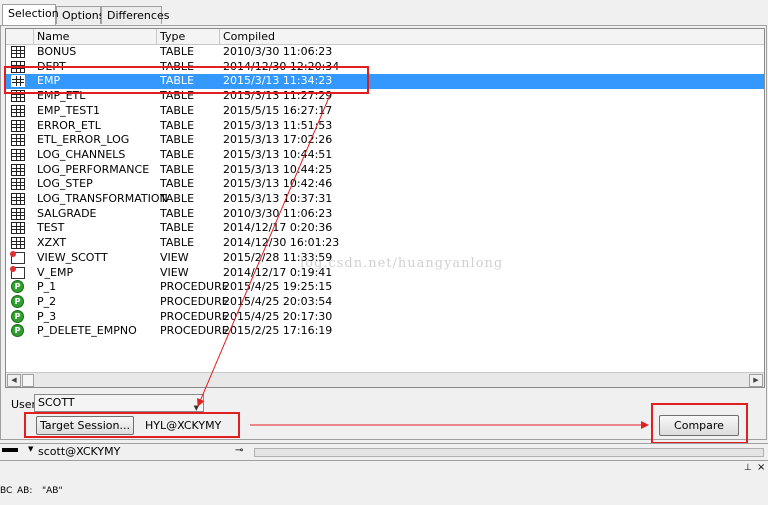 This screenshot has width=768, height=505. I want to click on cell-name: VIEW_SCOTT, so click(72, 257).